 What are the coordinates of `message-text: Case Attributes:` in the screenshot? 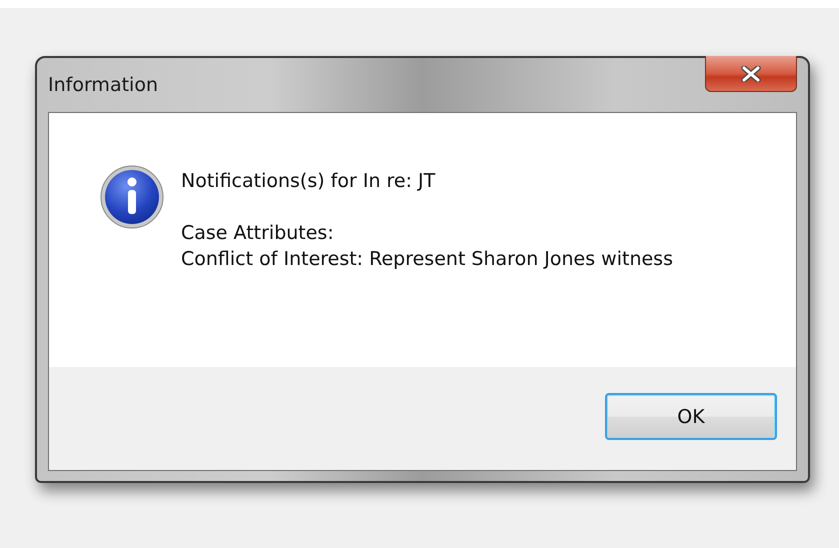 It's located at (258, 233).